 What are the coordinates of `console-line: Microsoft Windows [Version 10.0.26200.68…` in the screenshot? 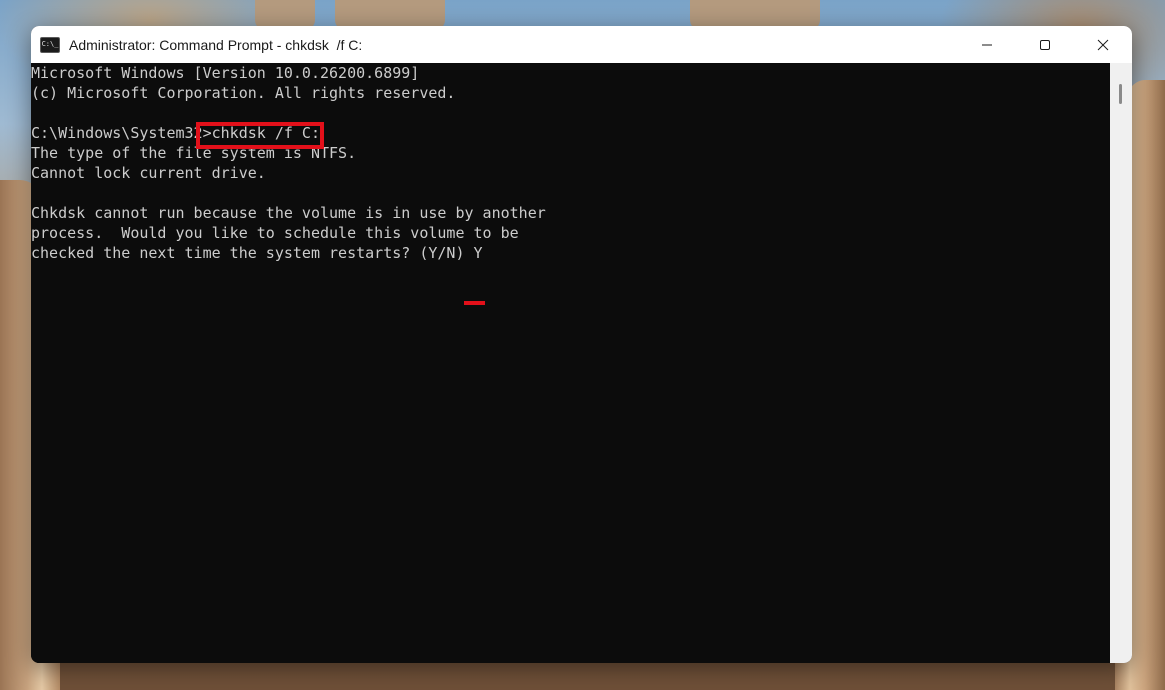 It's located at (225, 73).